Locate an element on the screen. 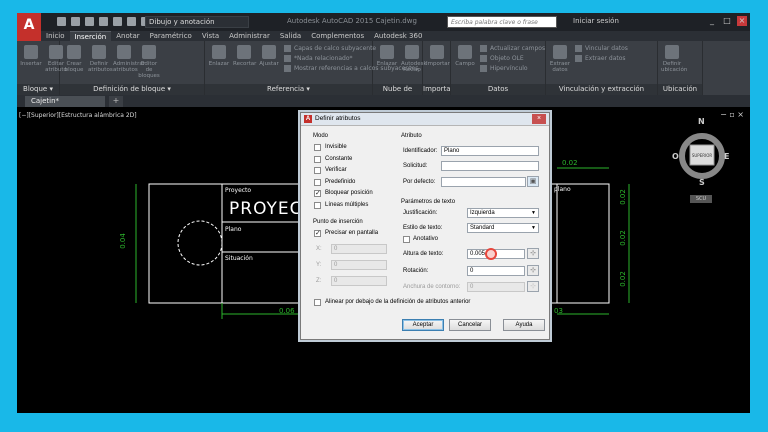  ribbon-button-1-3: Editor de bloques is located at coordinates (149, 62).